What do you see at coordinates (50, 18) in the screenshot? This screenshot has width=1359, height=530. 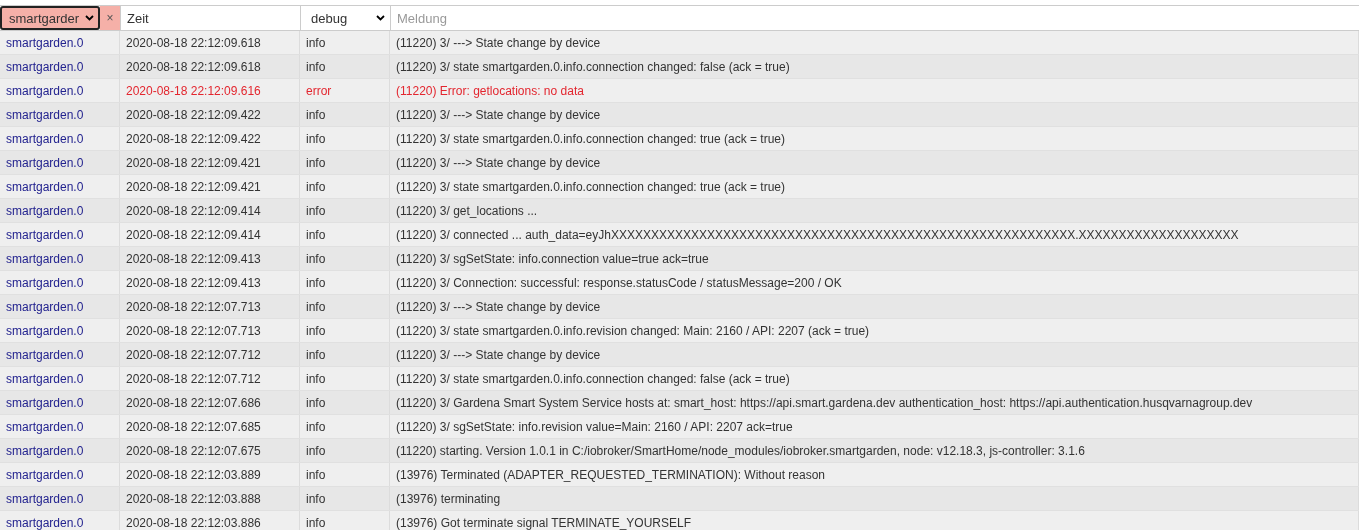 I see `source-filter-select: smartgarder` at bounding box center [50, 18].